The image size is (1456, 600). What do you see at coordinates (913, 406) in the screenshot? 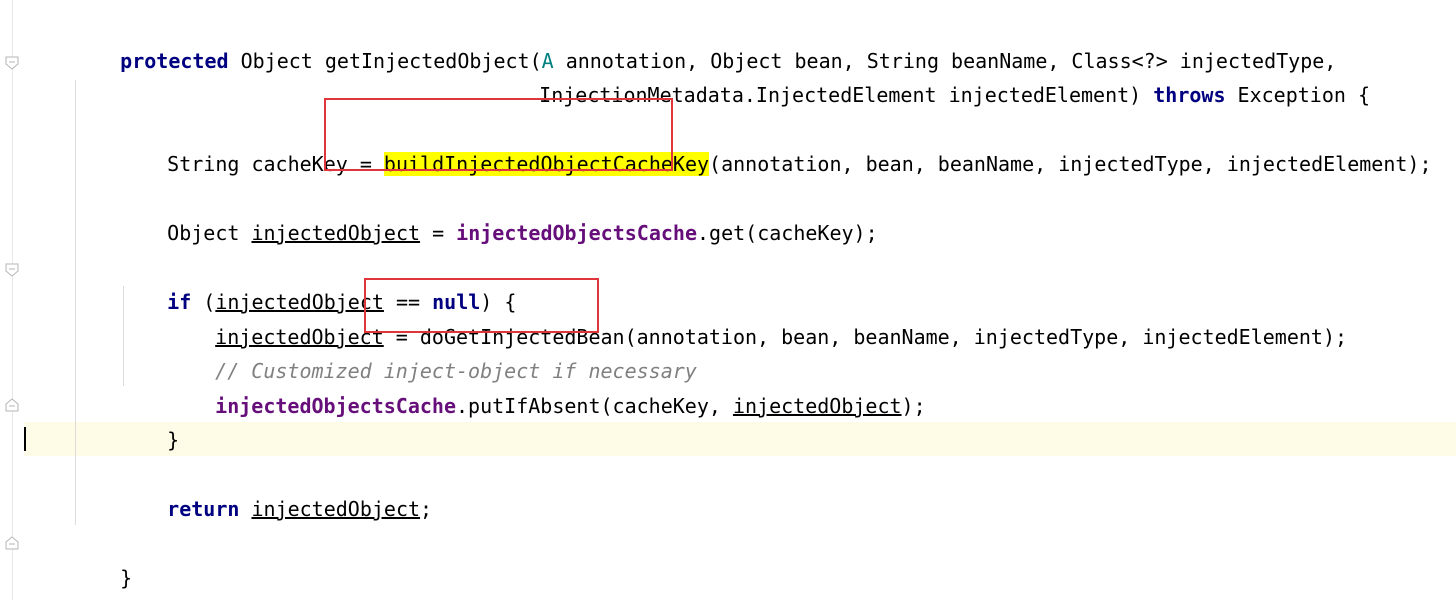
I see `code-text: );` at bounding box center [913, 406].